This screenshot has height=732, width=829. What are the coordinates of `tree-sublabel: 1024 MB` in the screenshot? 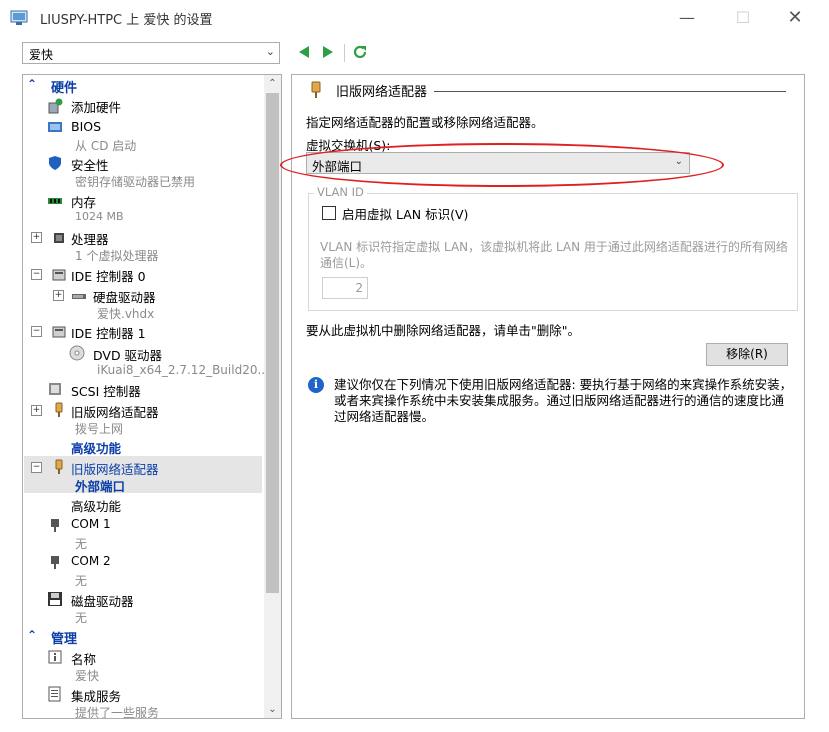 It's located at (99, 216).